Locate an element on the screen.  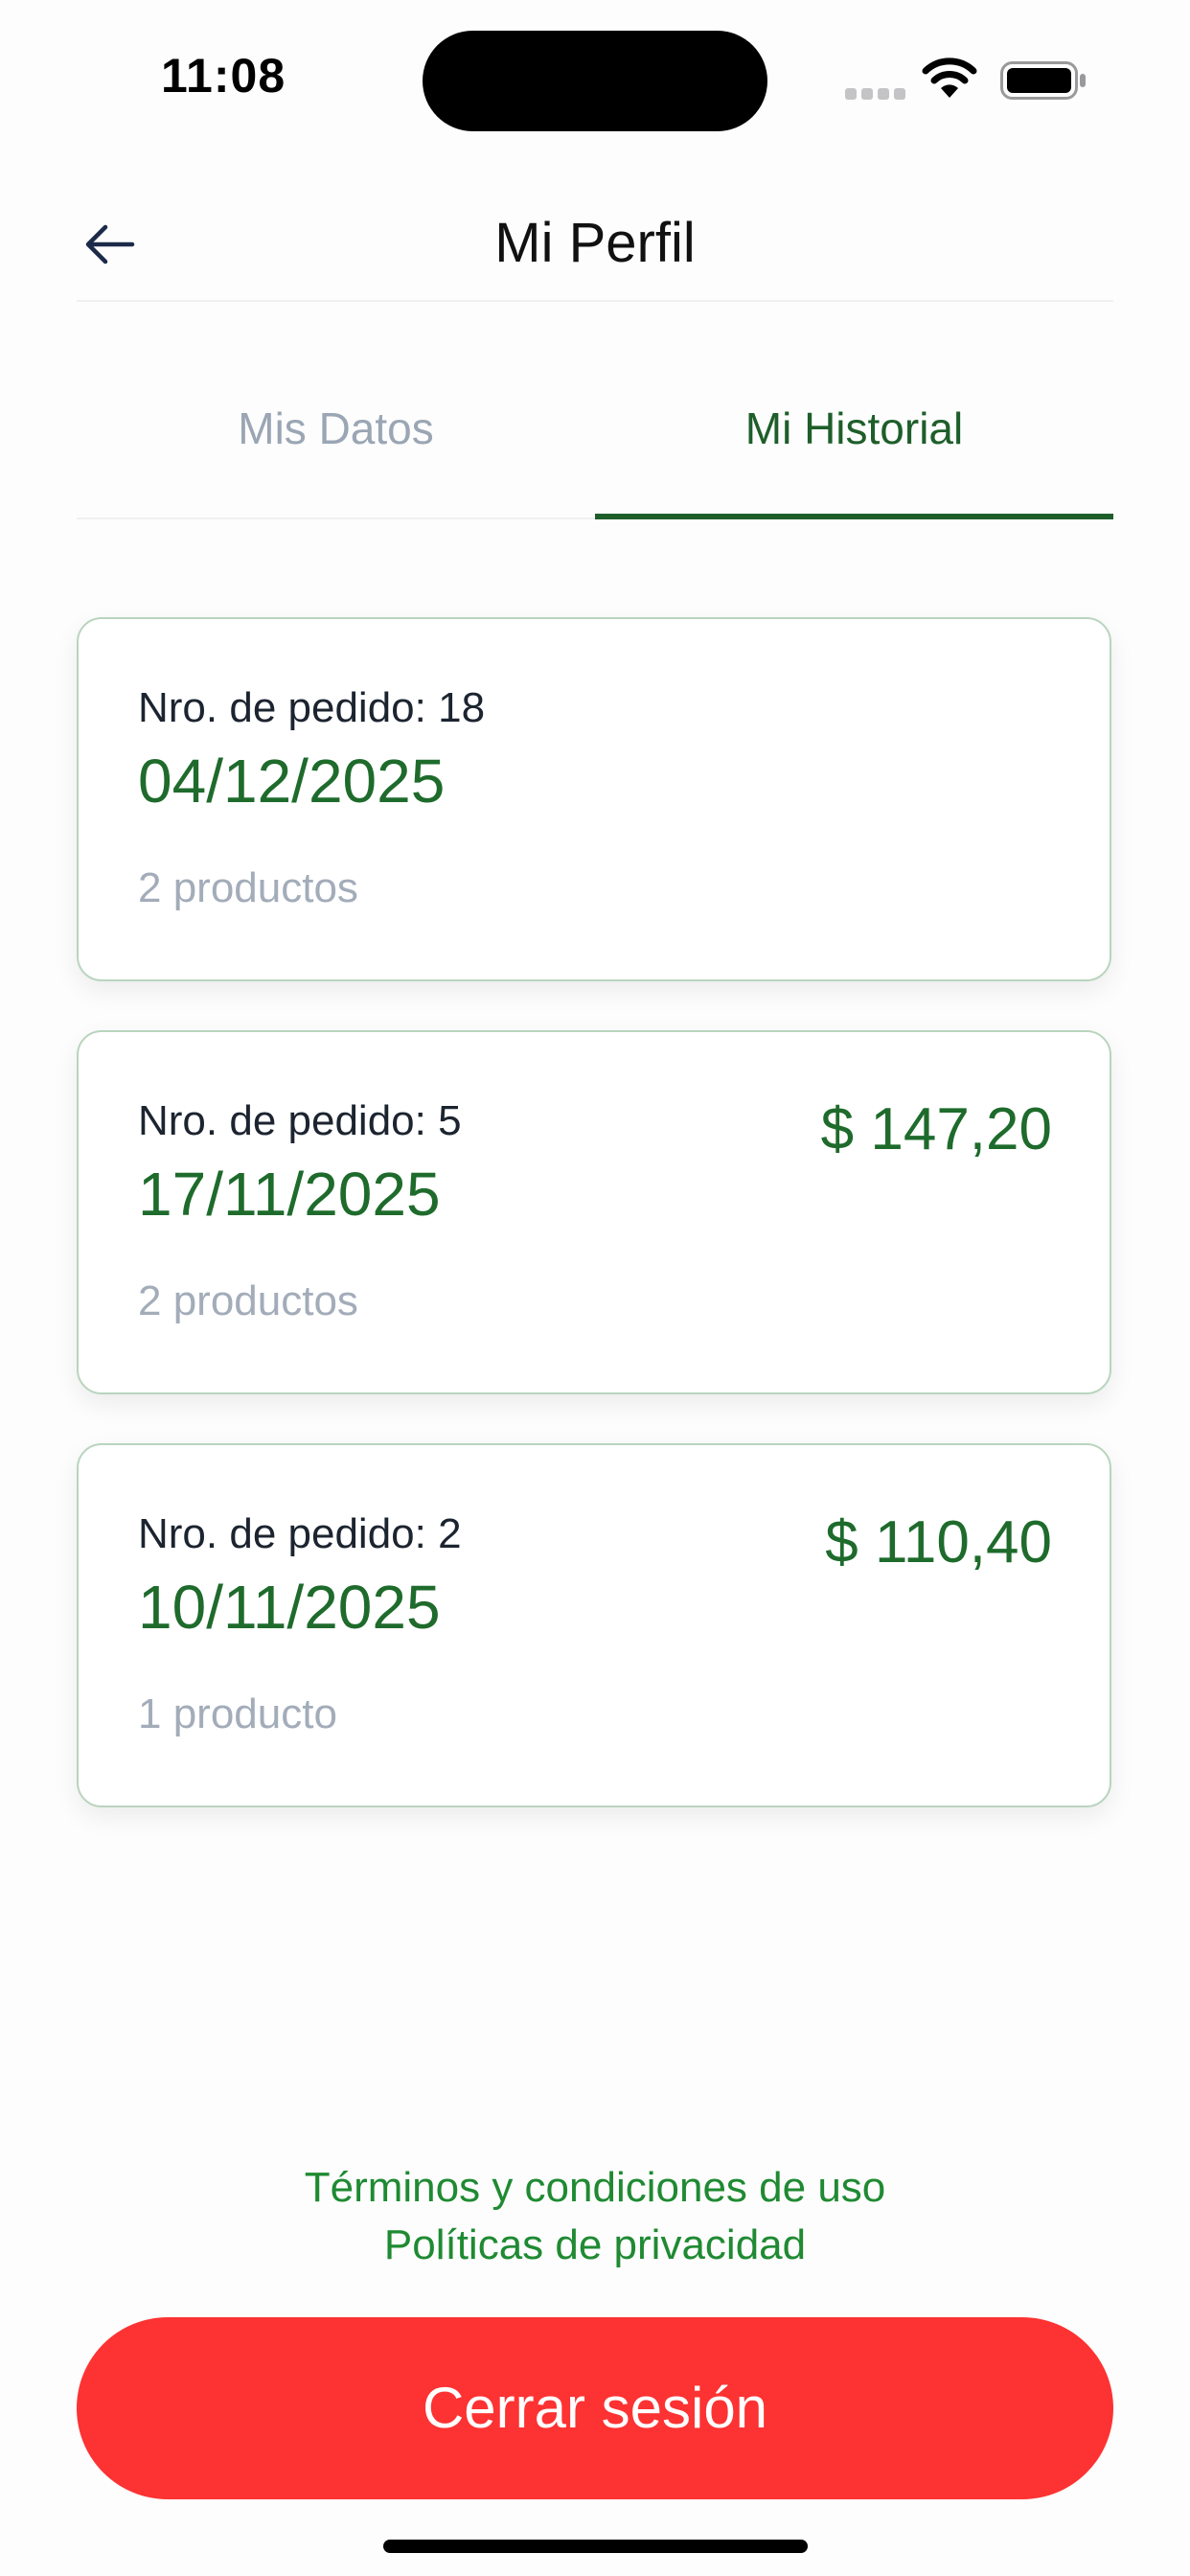
order-total: $ 147,20 is located at coordinates (936, 1129).